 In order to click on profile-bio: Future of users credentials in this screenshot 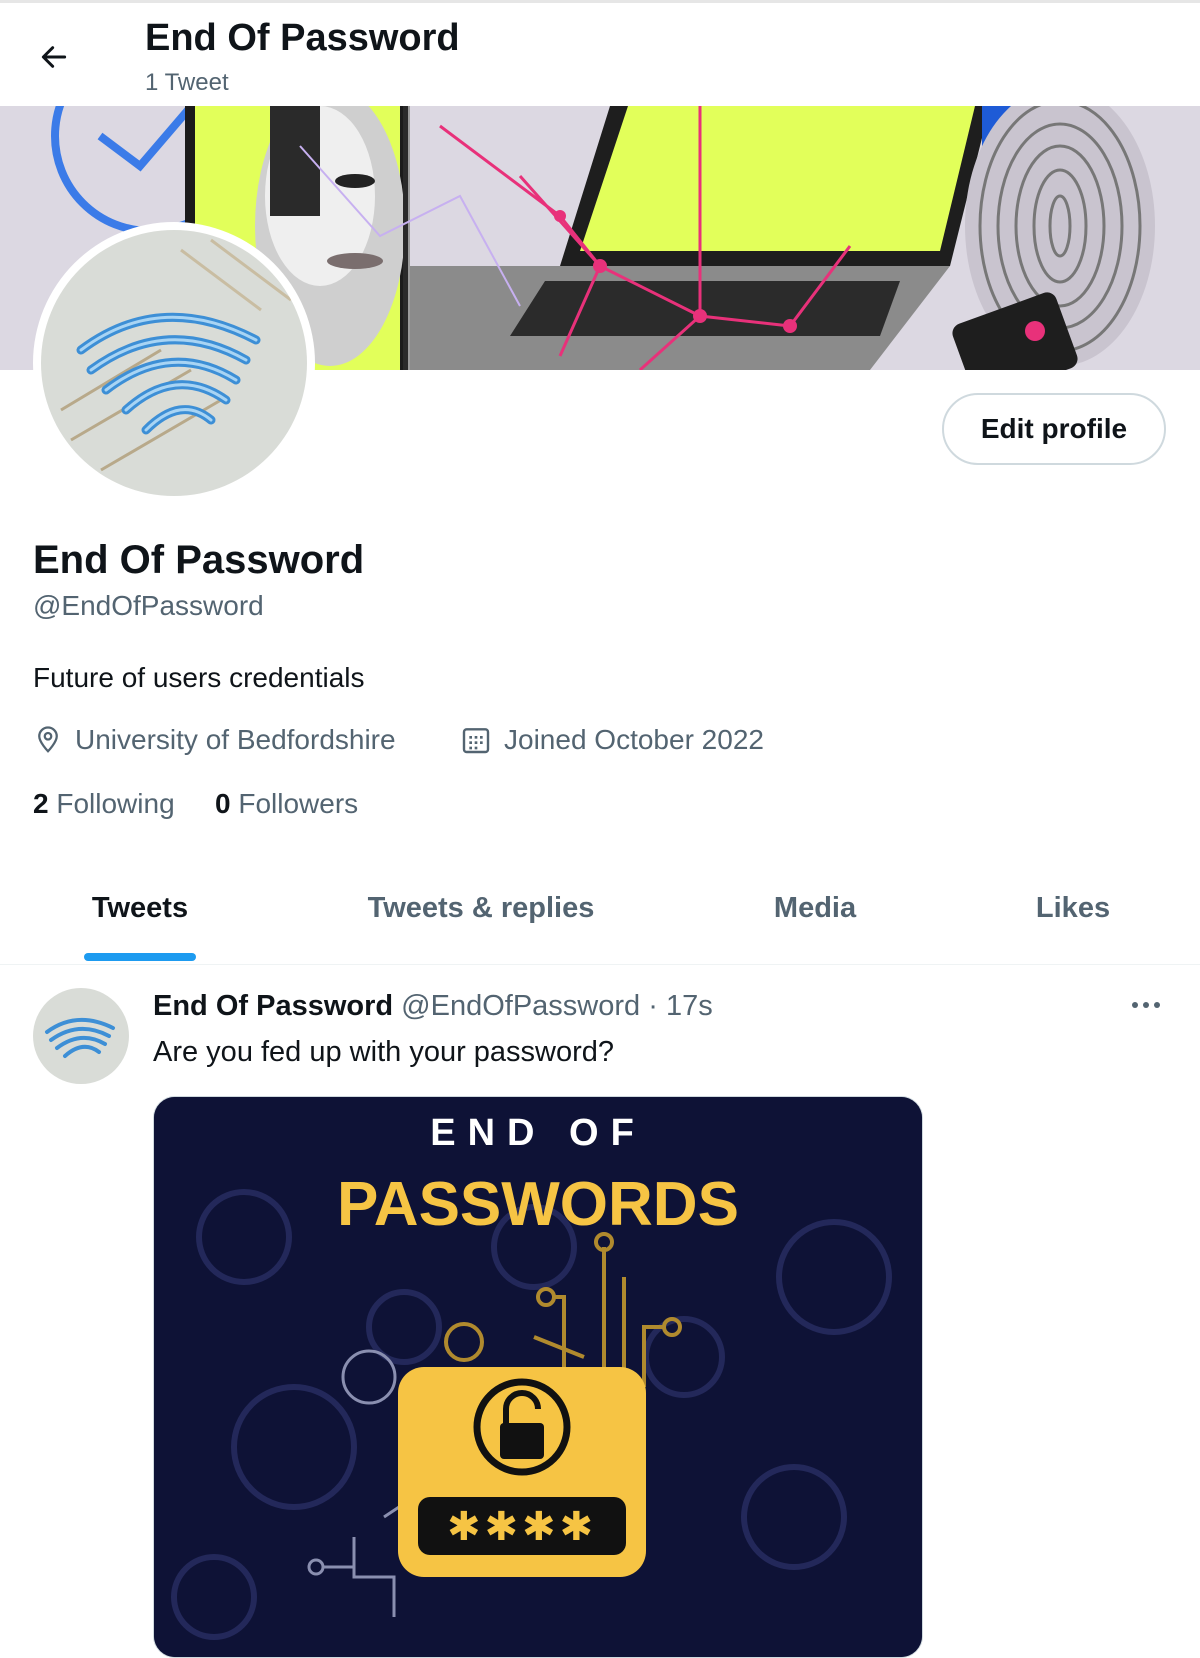, I will do `click(199, 677)`.